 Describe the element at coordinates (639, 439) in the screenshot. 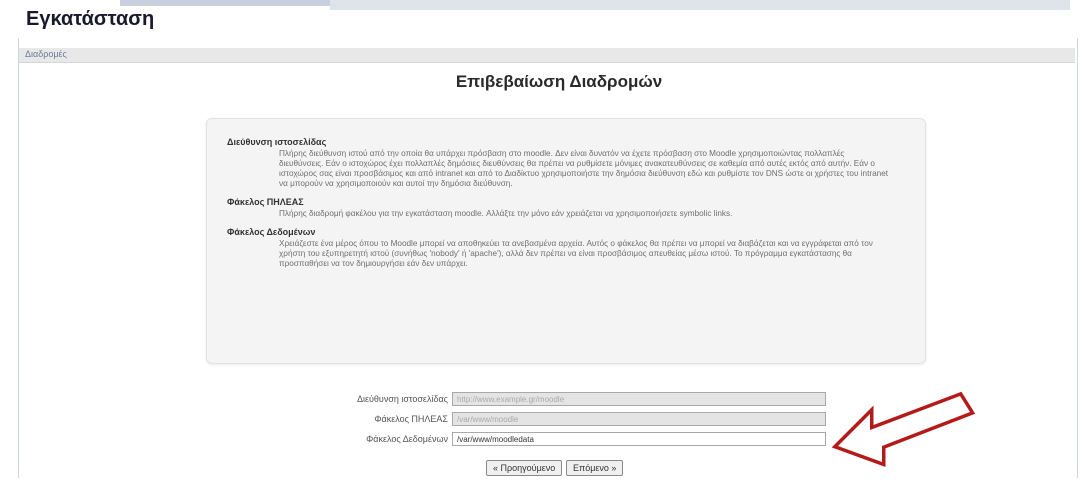

I see `dataroot-field` at that location.